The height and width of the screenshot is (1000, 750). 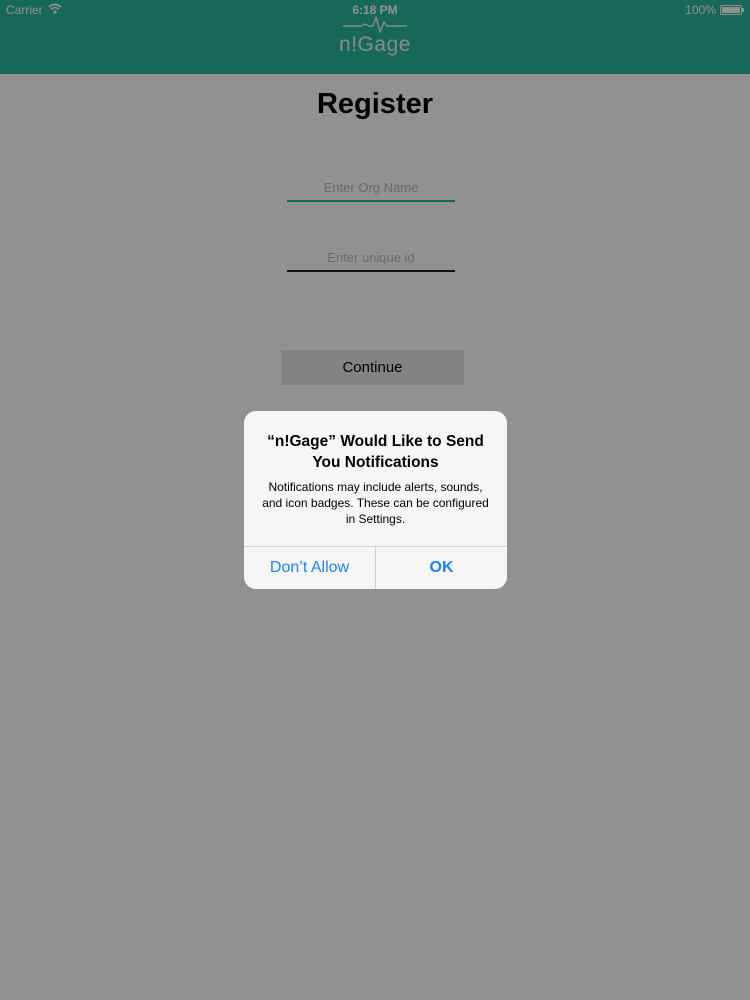 I want to click on ok-button: OK, so click(x=441, y=568).